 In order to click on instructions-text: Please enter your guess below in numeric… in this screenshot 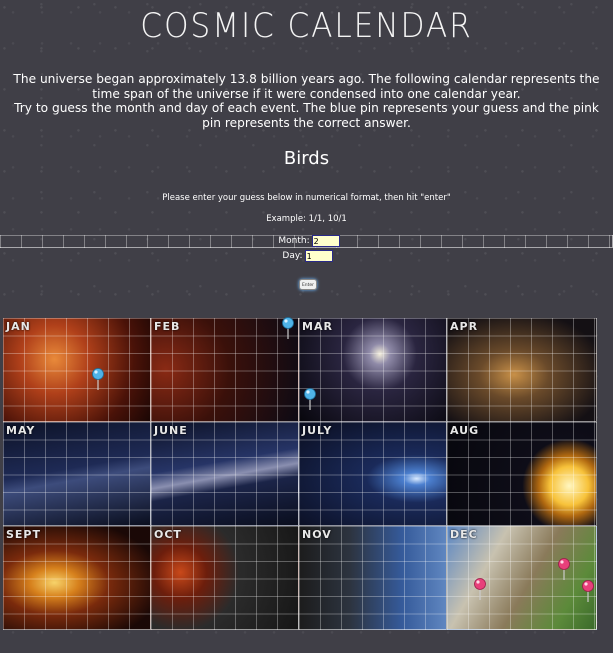, I will do `click(306, 198)`.